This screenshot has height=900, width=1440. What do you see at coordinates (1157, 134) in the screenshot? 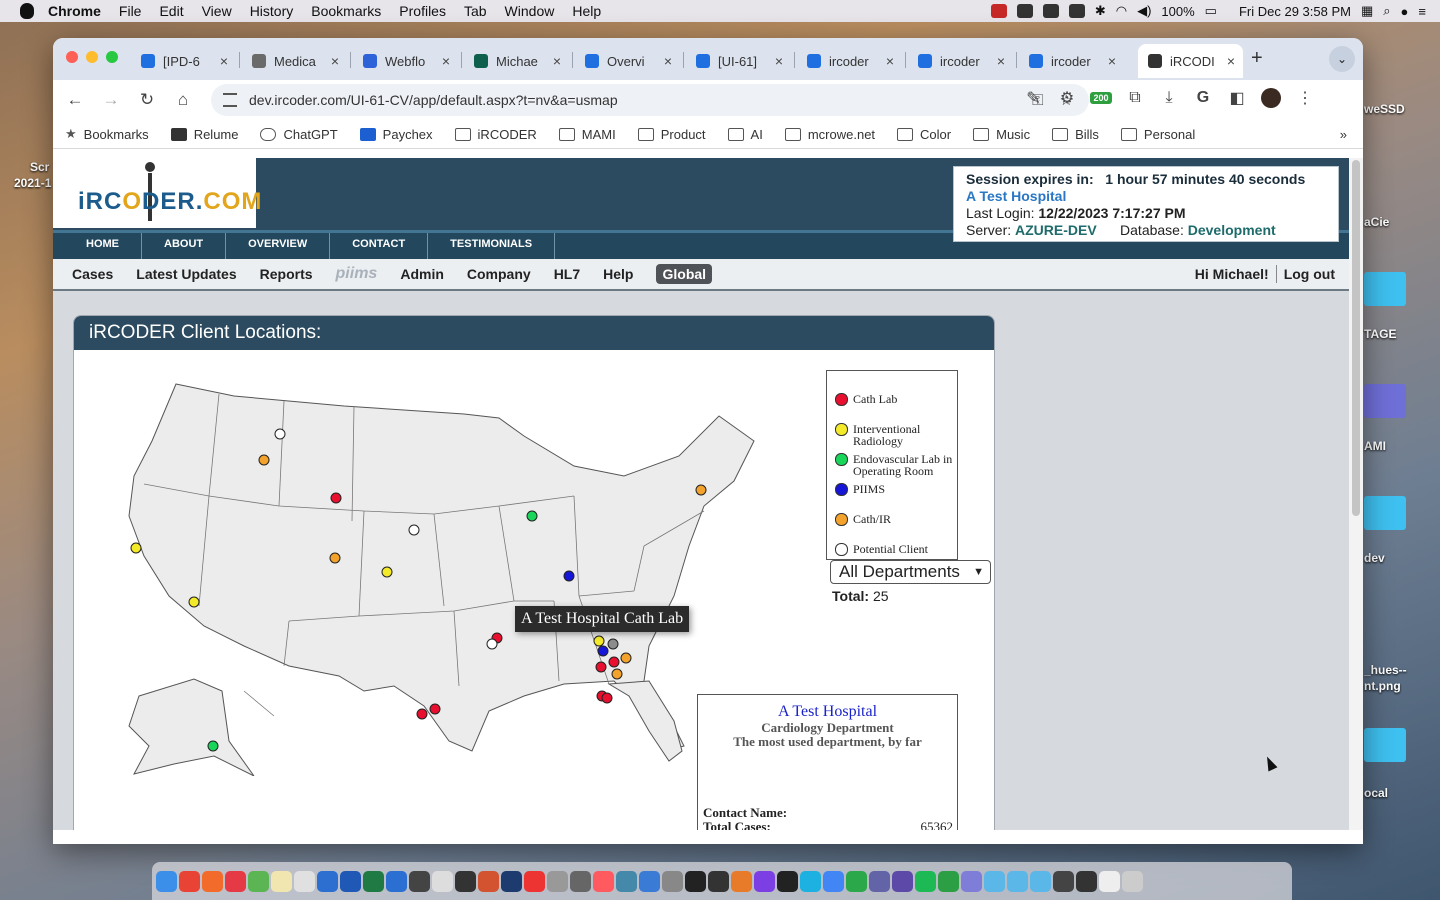
I see `bookmark-personal: Personal` at bounding box center [1157, 134].